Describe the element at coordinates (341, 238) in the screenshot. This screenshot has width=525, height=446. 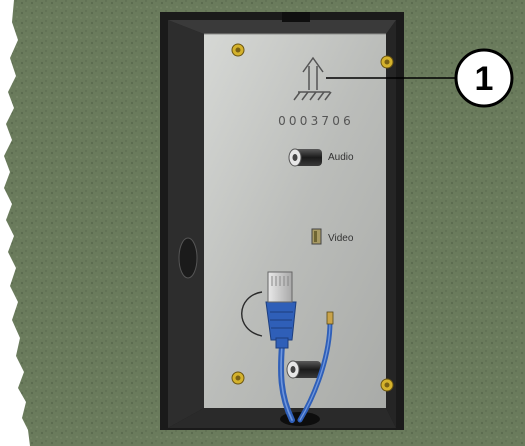
I see `video-label: Video` at that location.